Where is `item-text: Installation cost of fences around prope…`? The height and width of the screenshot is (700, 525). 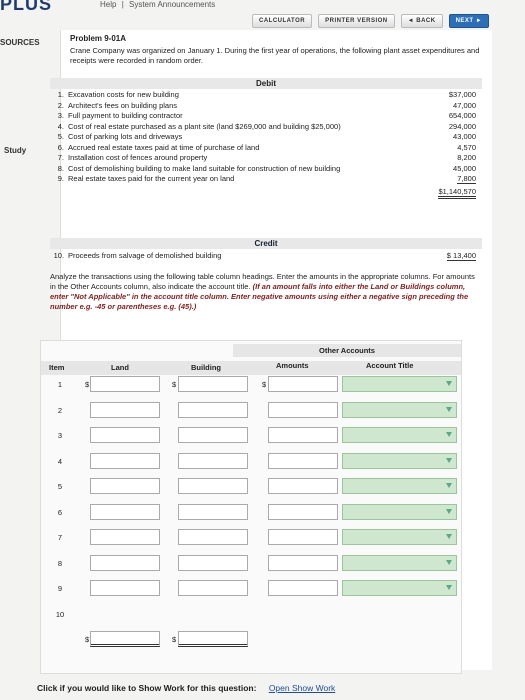 item-text: Installation cost of fences around prope… is located at coordinates (138, 157).